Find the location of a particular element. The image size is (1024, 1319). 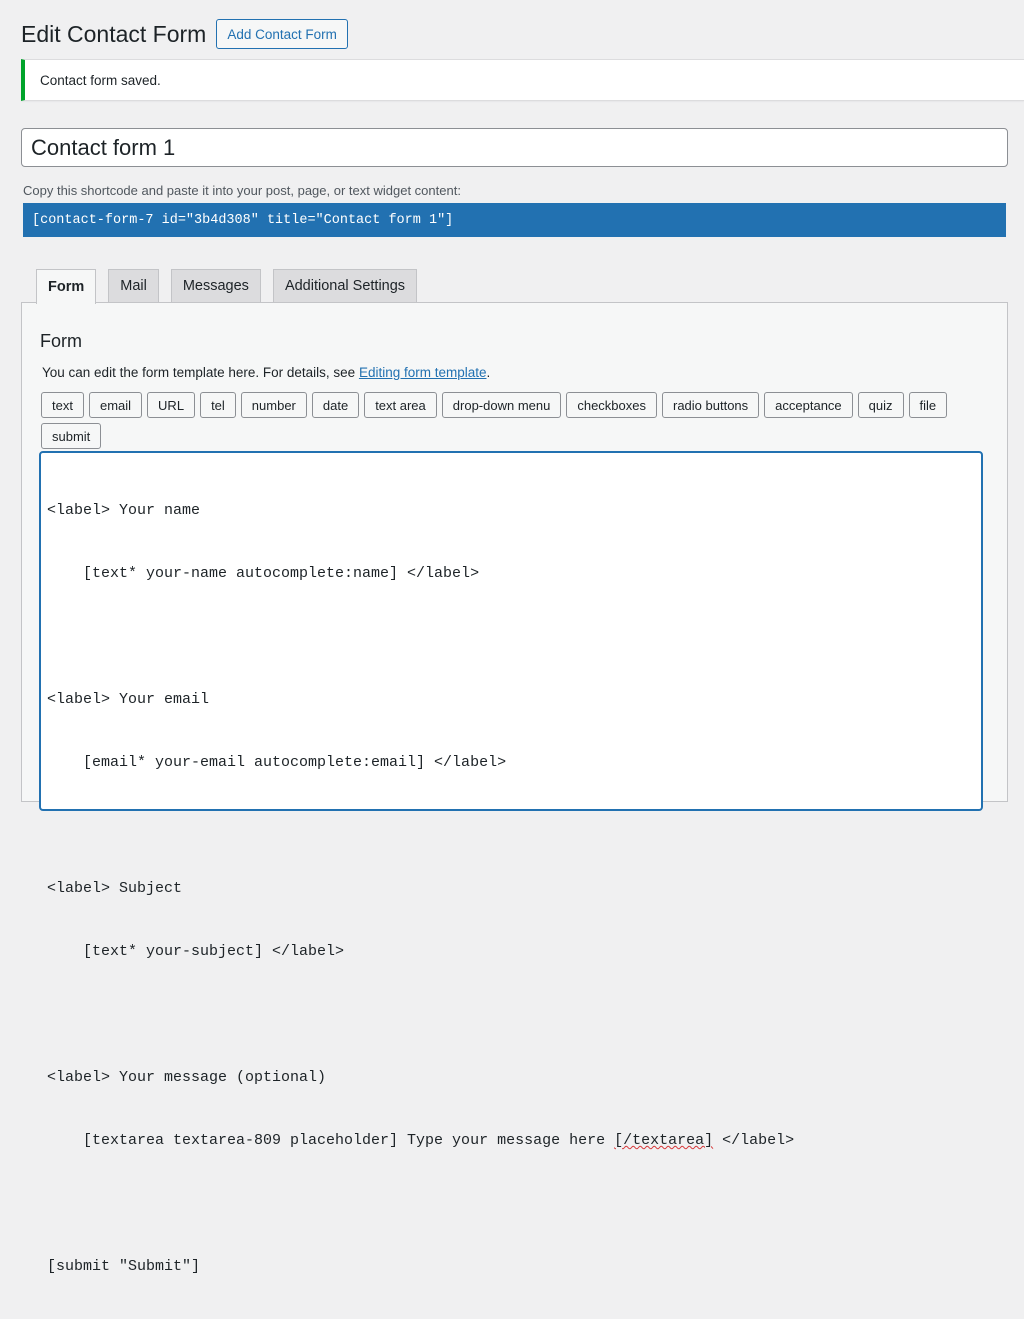

tab-mail: Mail is located at coordinates (133, 285).